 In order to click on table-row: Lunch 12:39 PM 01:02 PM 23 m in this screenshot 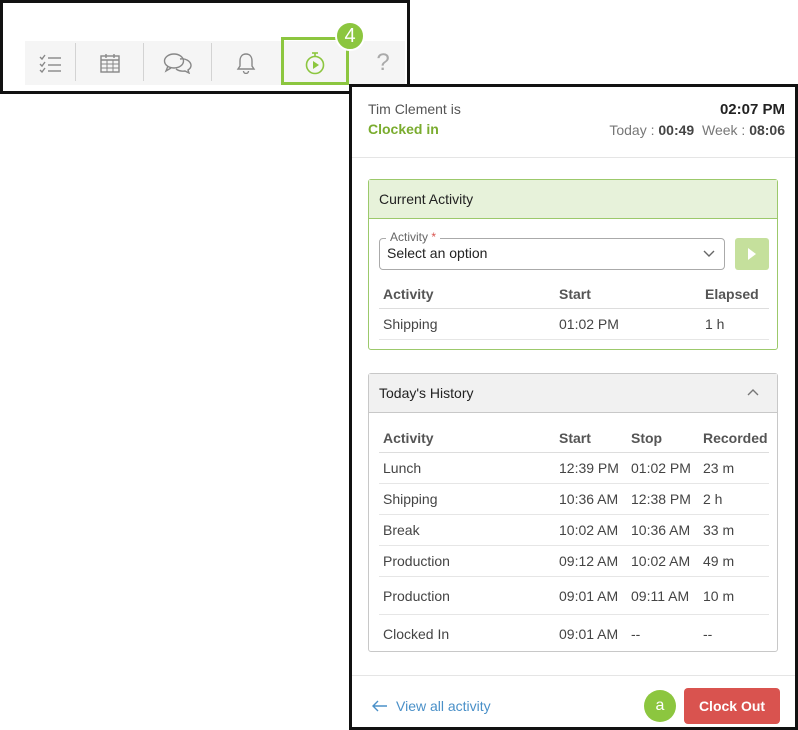, I will do `click(574, 468)`.